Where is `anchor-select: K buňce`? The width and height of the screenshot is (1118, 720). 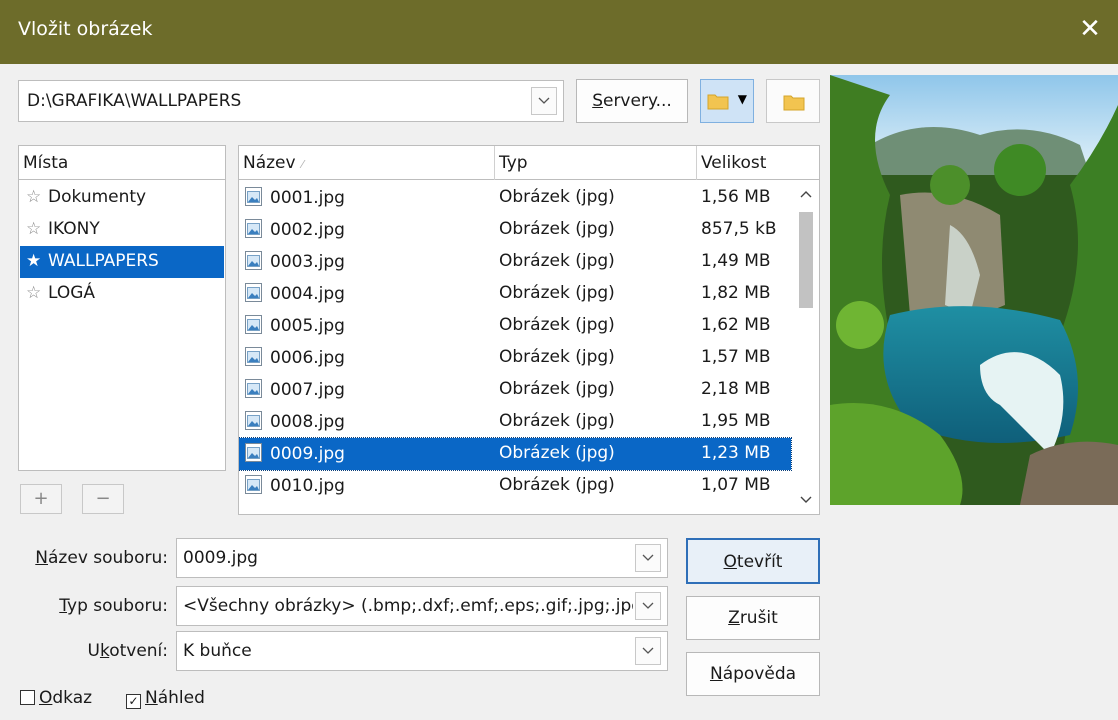
anchor-select: K buňce is located at coordinates (422, 651).